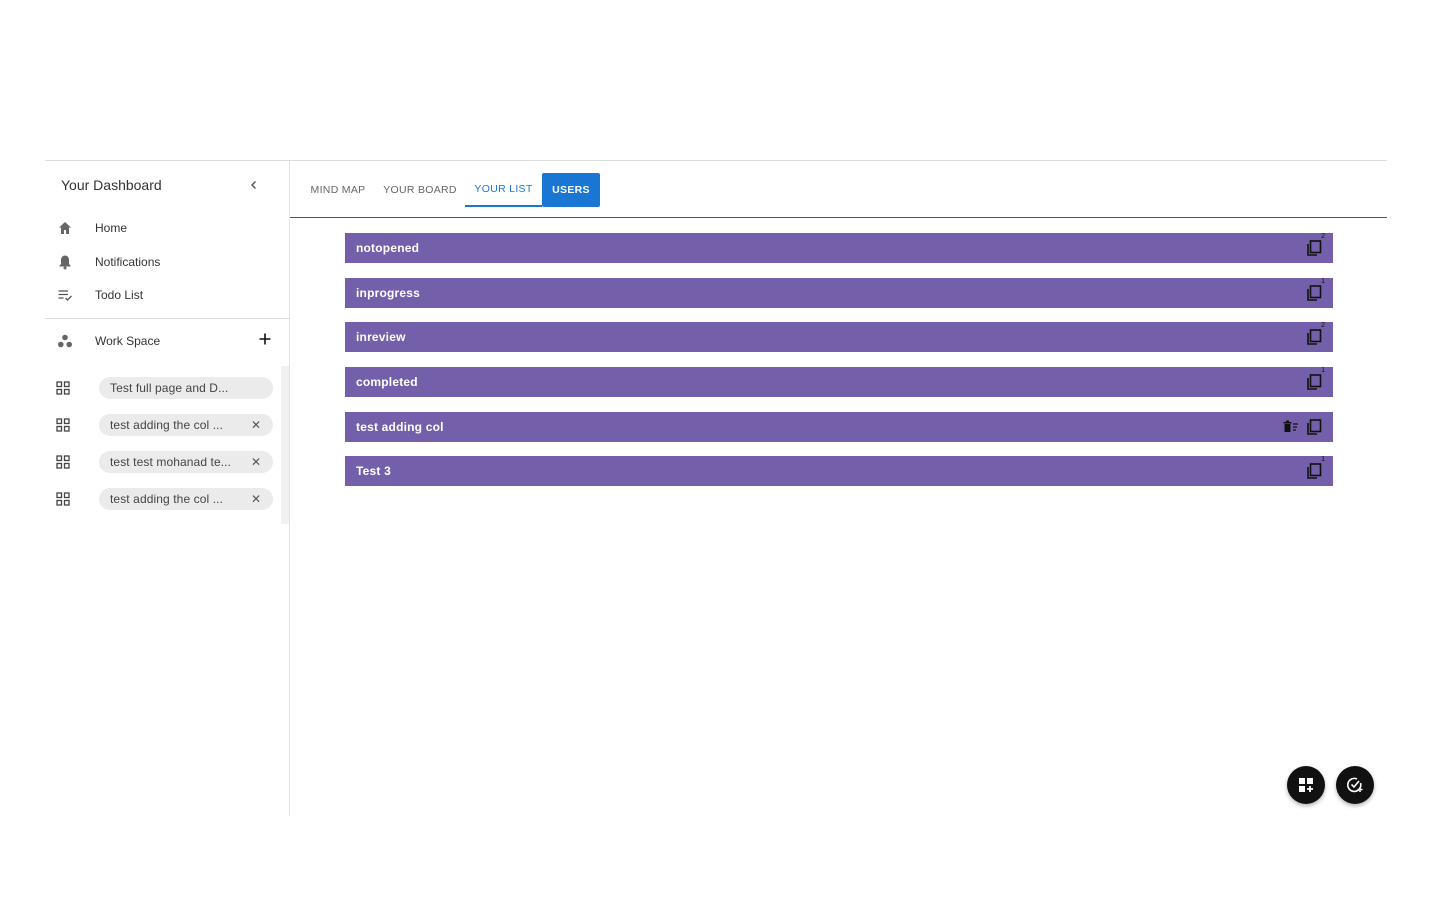 The width and height of the screenshot is (1440, 900). Describe the element at coordinates (65, 228) in the screenshot. I see `home-icon` at that location.